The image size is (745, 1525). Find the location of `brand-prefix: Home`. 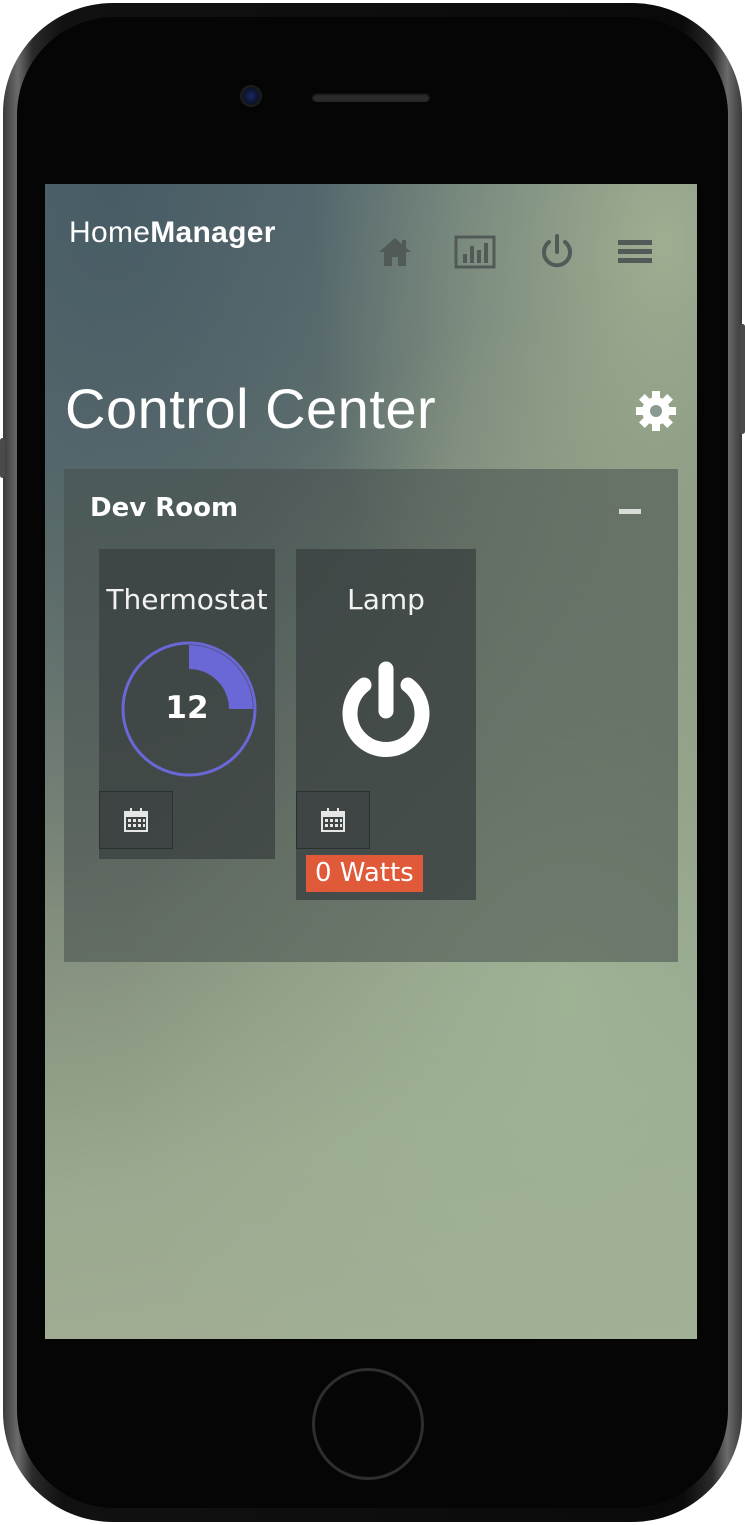

brand-prefix: Home is located at coordinates (110, 232).